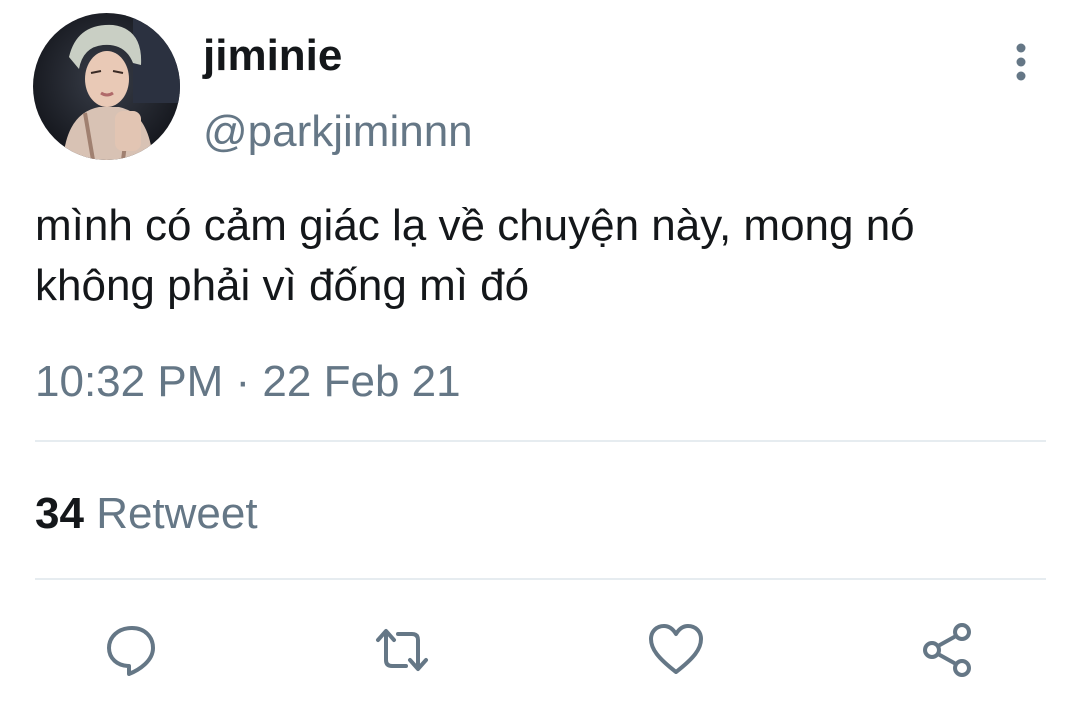 This screenshot has width=1073, height=706. I want to click on reply-icon, so click(131, 651).